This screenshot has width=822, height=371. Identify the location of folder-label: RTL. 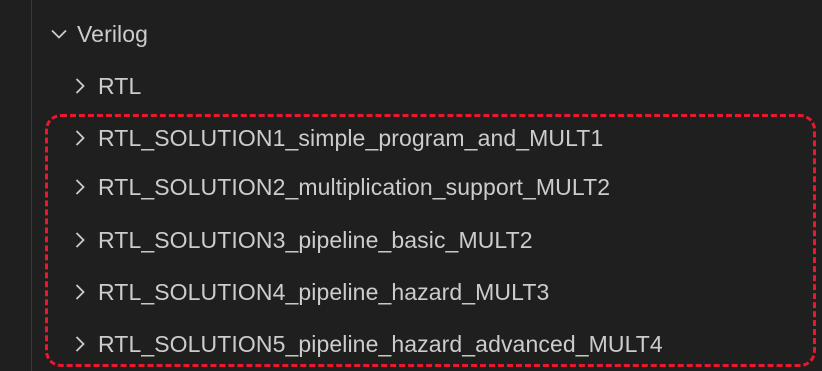
(120, 85).